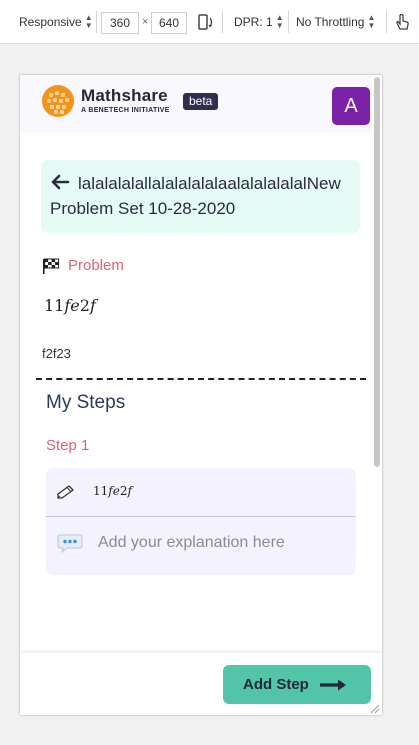 This screenshot has height=745, width=419. Describe the element at coordinates (65, 492) in the screenshot. I see `pencil-icon` at that location.